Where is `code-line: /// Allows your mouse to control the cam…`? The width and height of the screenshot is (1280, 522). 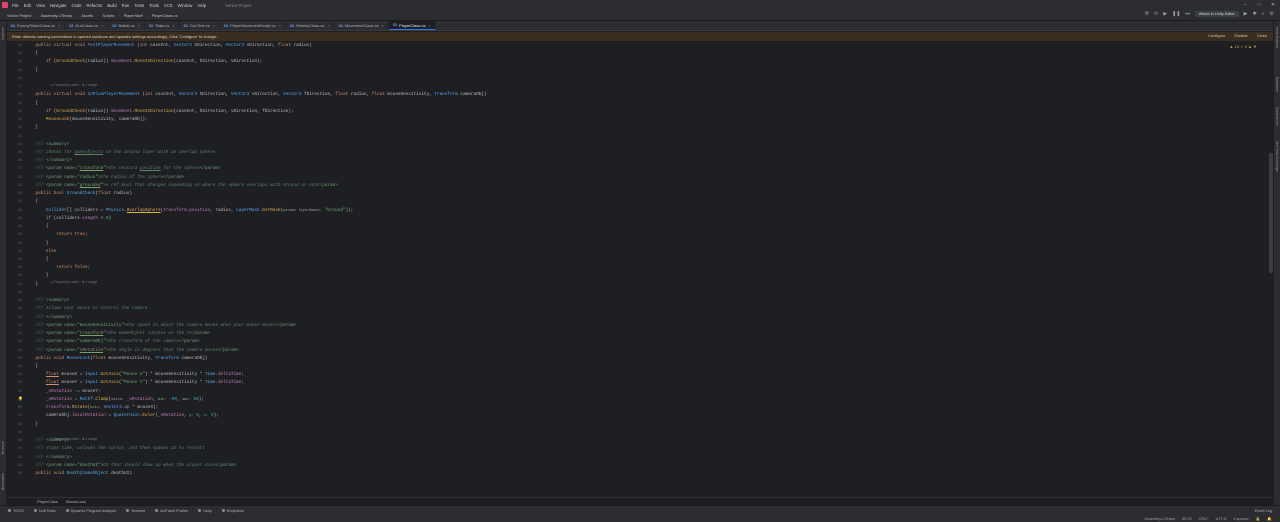 code-line: /// Allows your mouse to control the cam… is located at coordinates (86, 309).